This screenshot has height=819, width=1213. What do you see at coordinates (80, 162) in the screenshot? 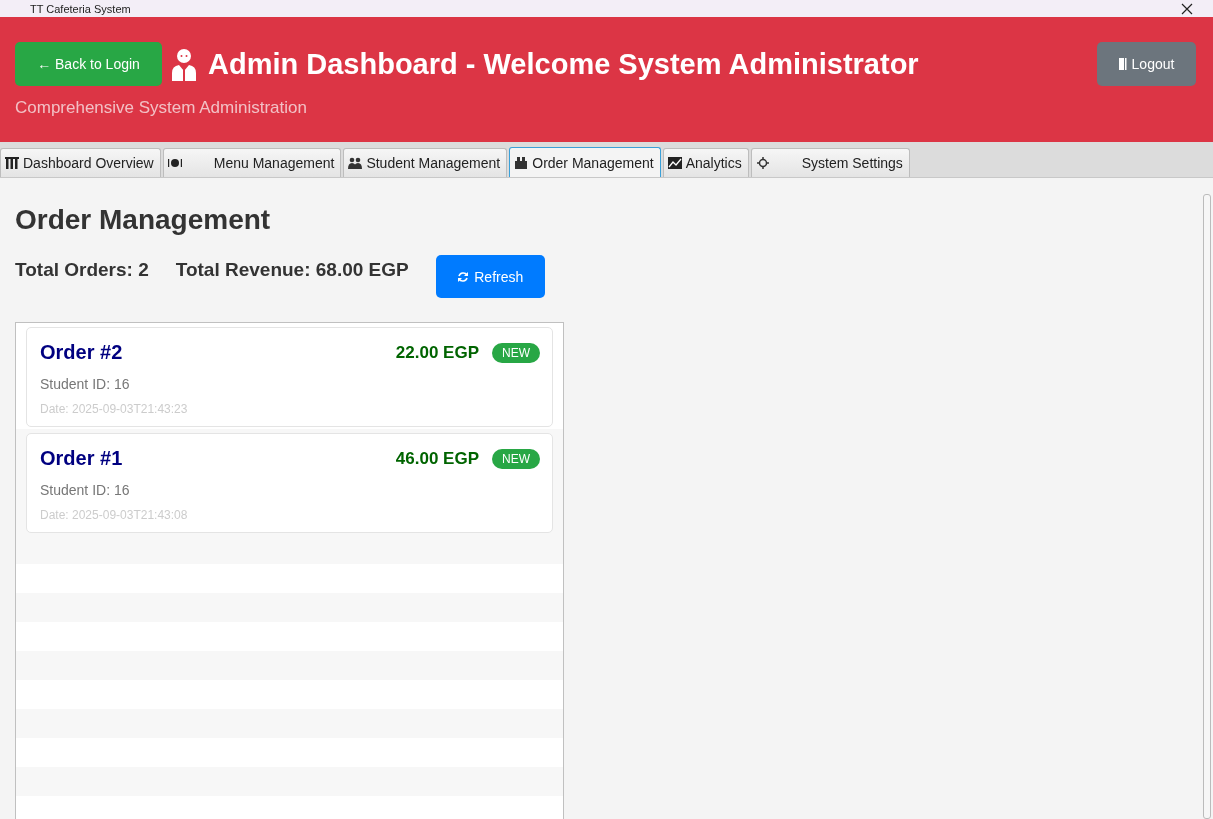
I see `tab: Dashboard Overview` at bounding box center [80, 162].